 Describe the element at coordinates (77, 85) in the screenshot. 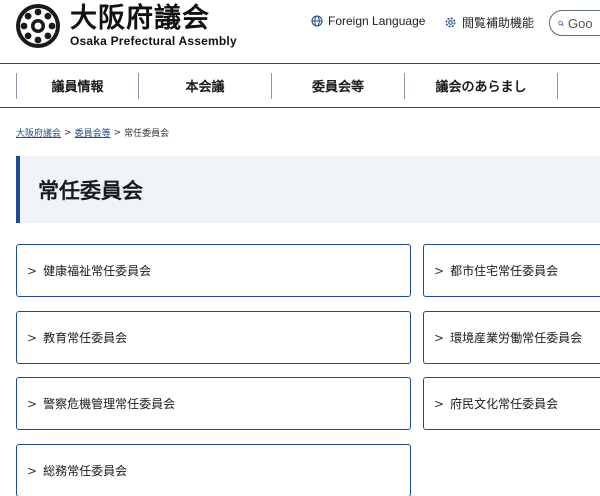

I see `nav-item-members: 議員情報` at that location.